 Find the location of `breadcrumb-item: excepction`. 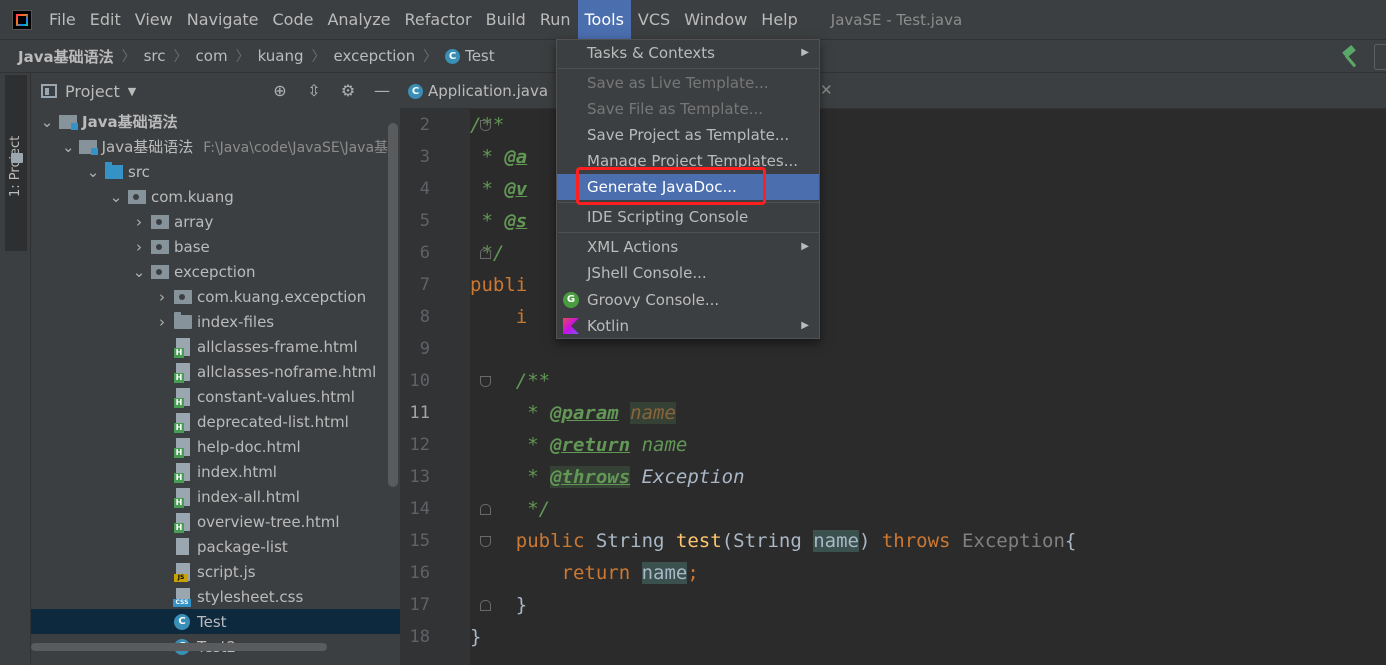

breadcrumb-item: excepction is located at coordinates (375, 56).